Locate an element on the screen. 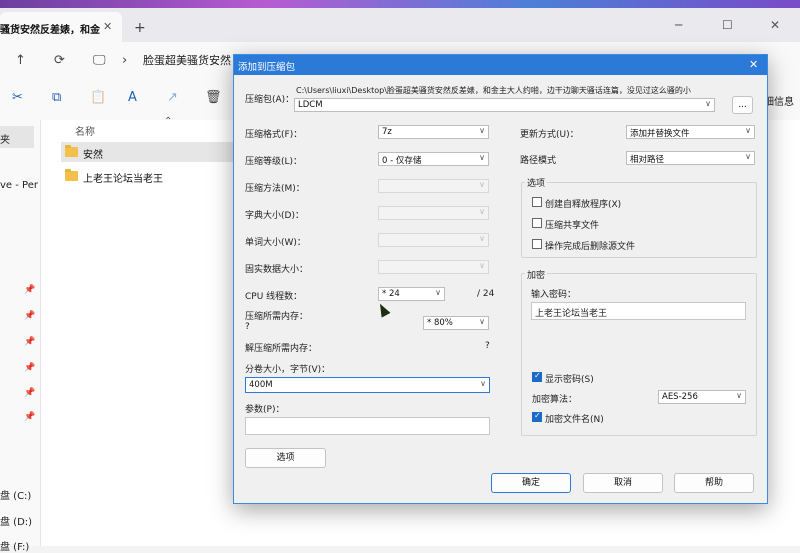 The width and height of the screenshot is (800, 553). window-close-icon: ✕ is located at coordinates (775, 25).